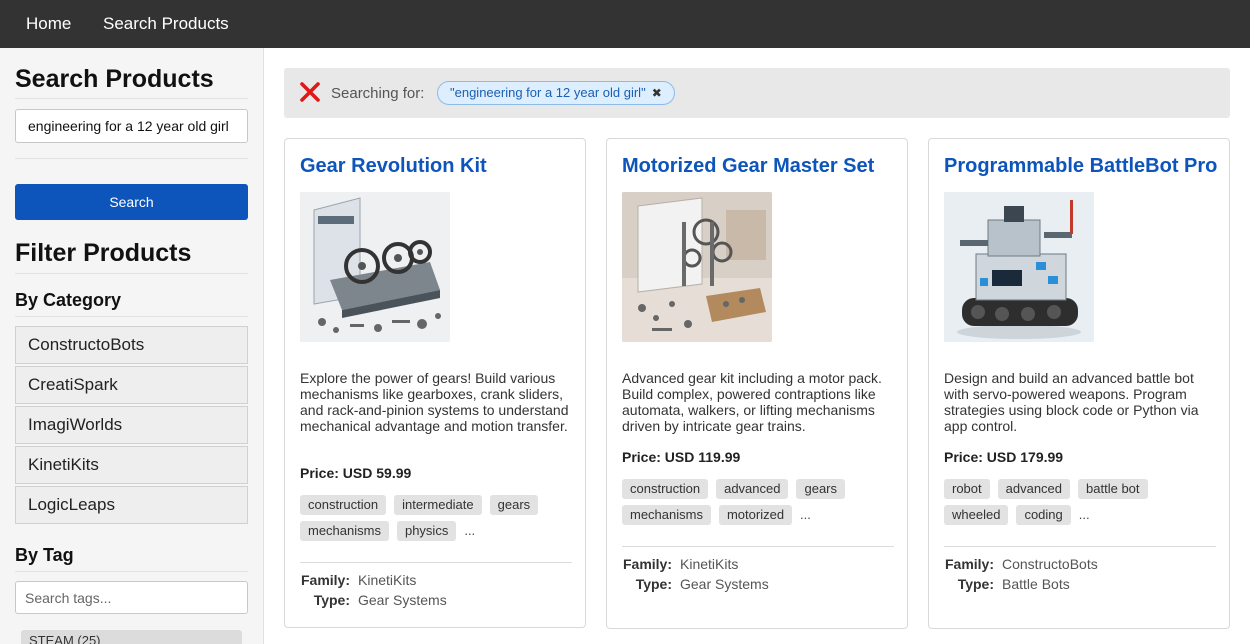 Image resolution: width=1250 pixels, height=644 pixels. I want to click on category-item-logicleaps: LogicLeaps, so click(131, 505).